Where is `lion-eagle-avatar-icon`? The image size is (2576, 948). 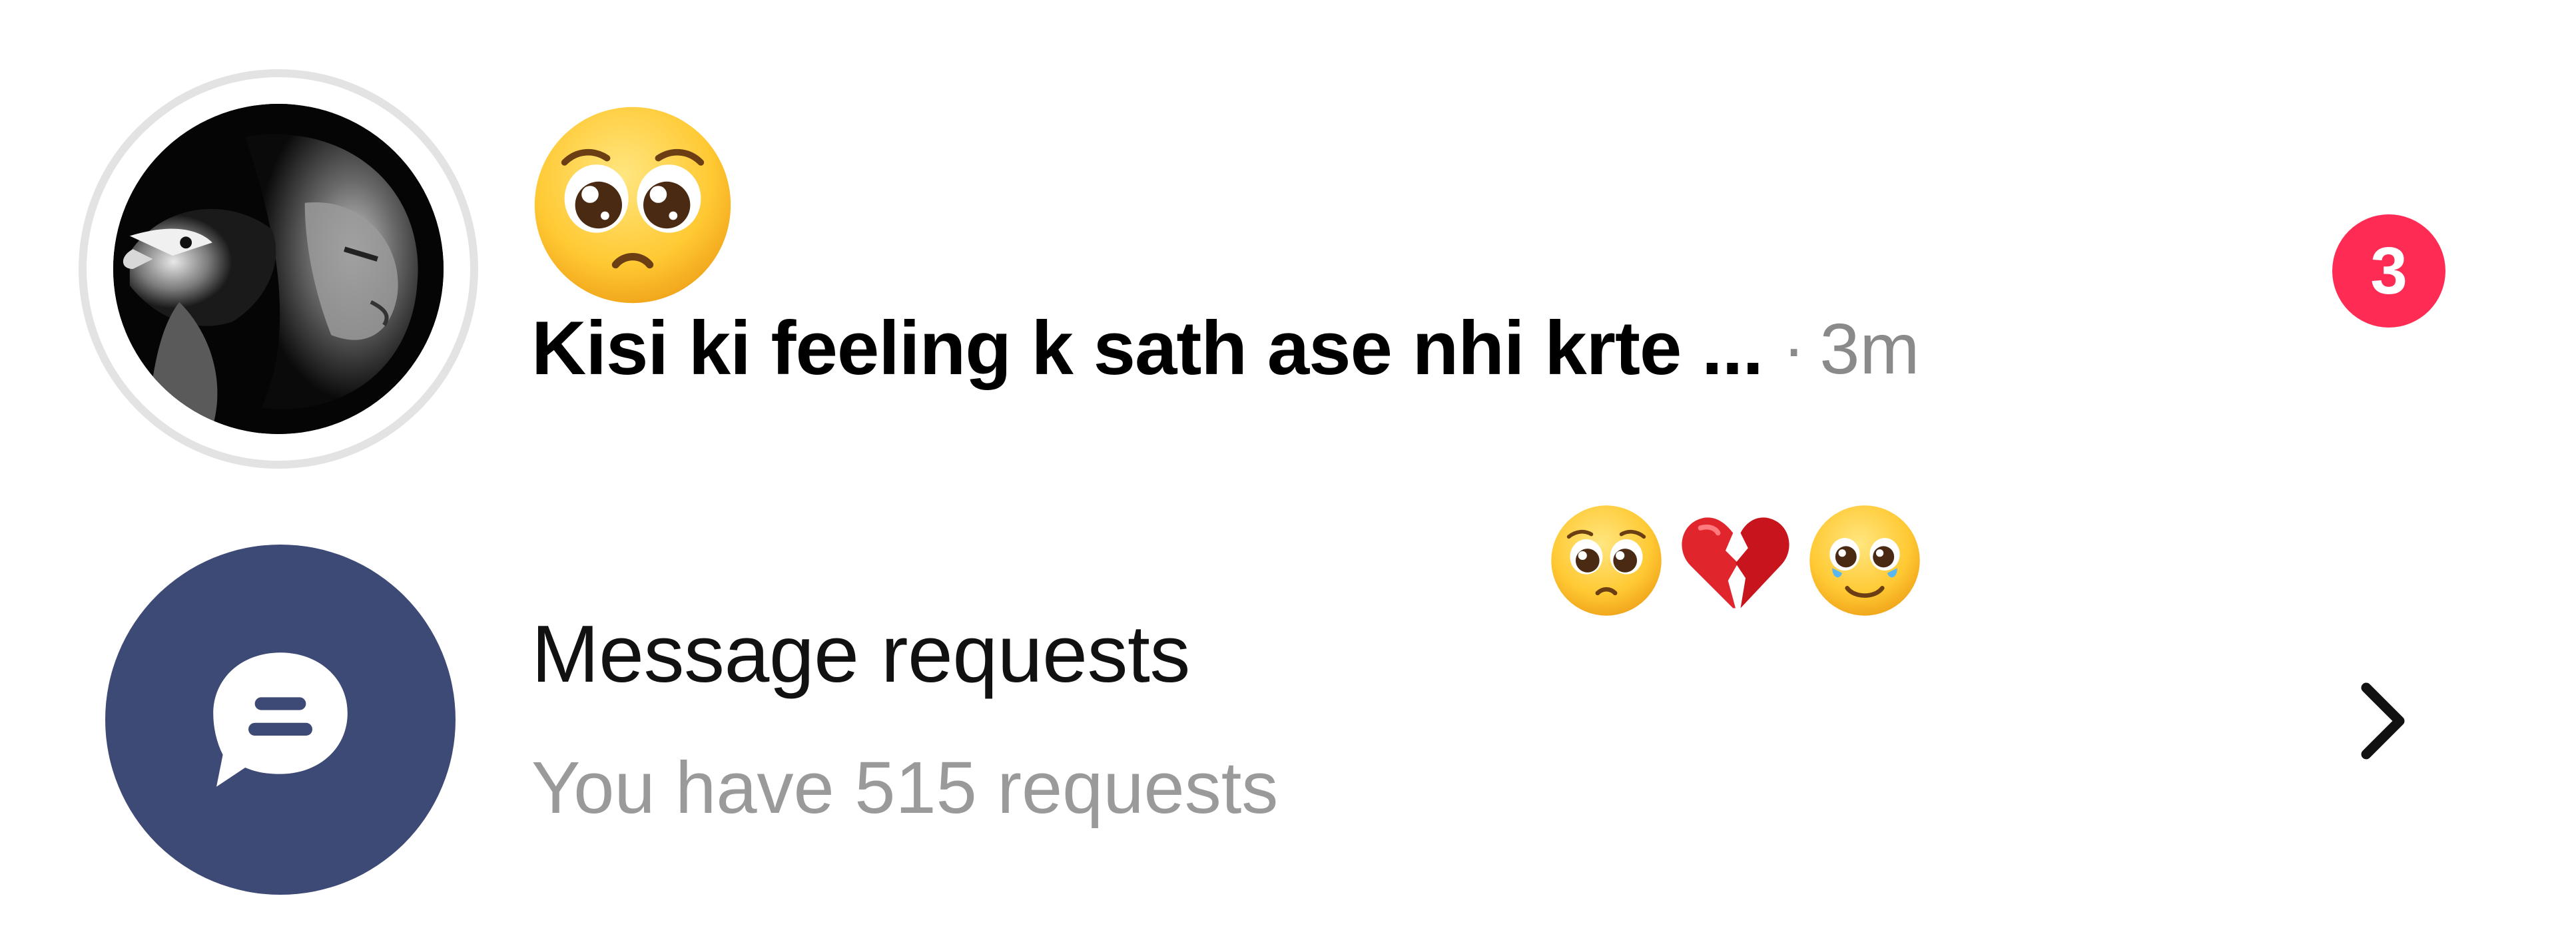 lion-eagle-avatar-icon is located at coordinates (278, 269).